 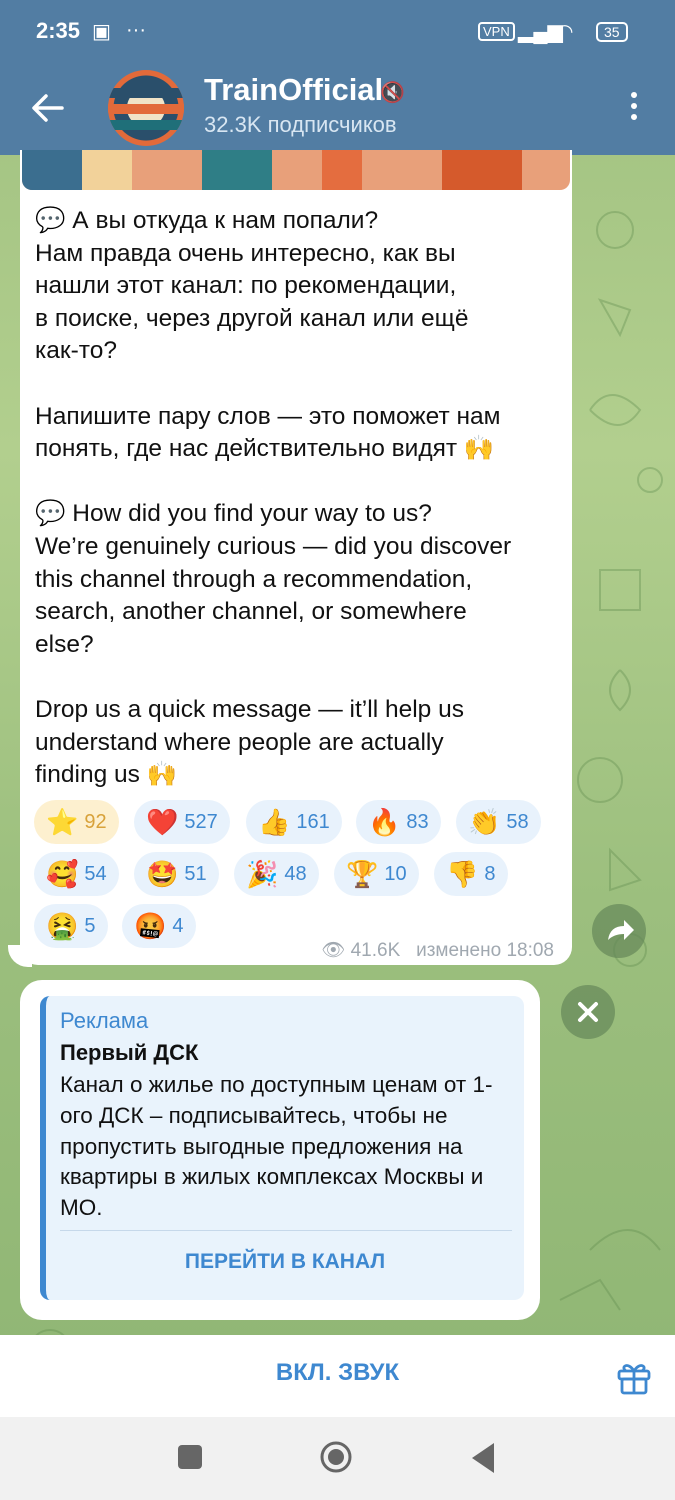 I want to click on post-line: 💬 How did you find your way to us?, so click(x=233, y=514).